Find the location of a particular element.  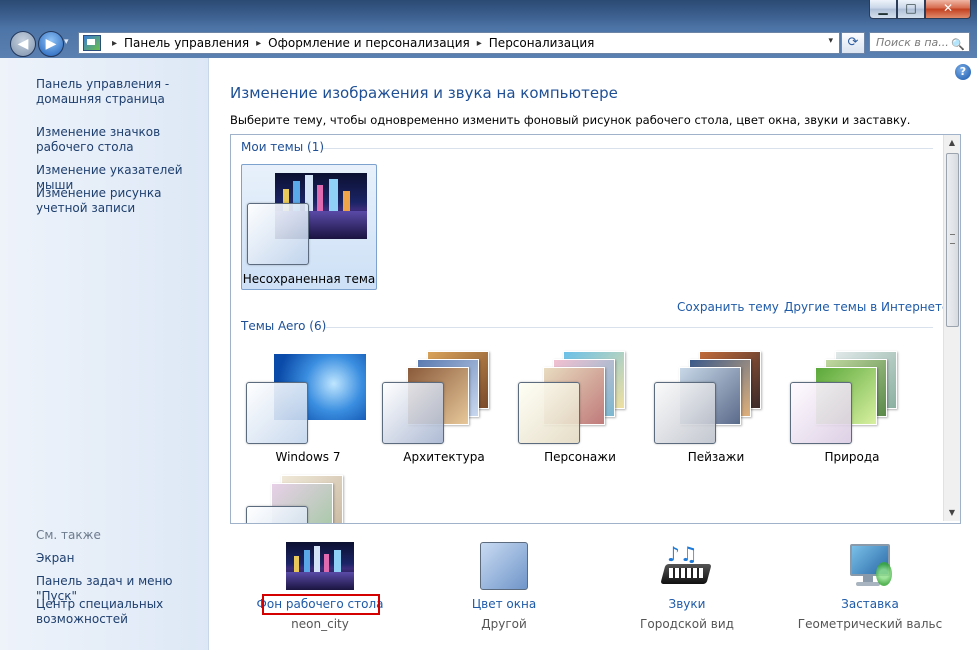

refresh-button: ⟳ is located at coordinates (853, 43).